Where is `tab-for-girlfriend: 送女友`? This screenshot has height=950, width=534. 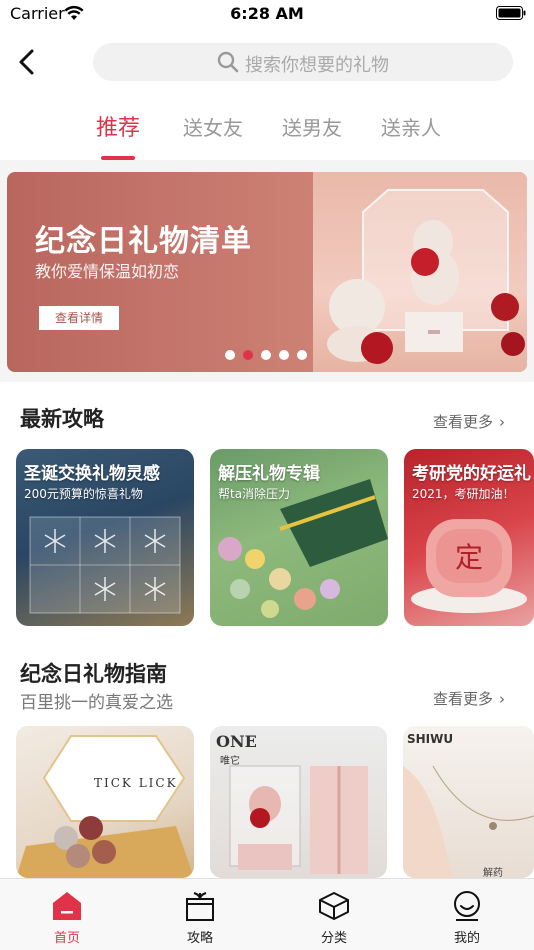 tab-for-girlfriend: 送女友 is located at coordinates (213, 126).